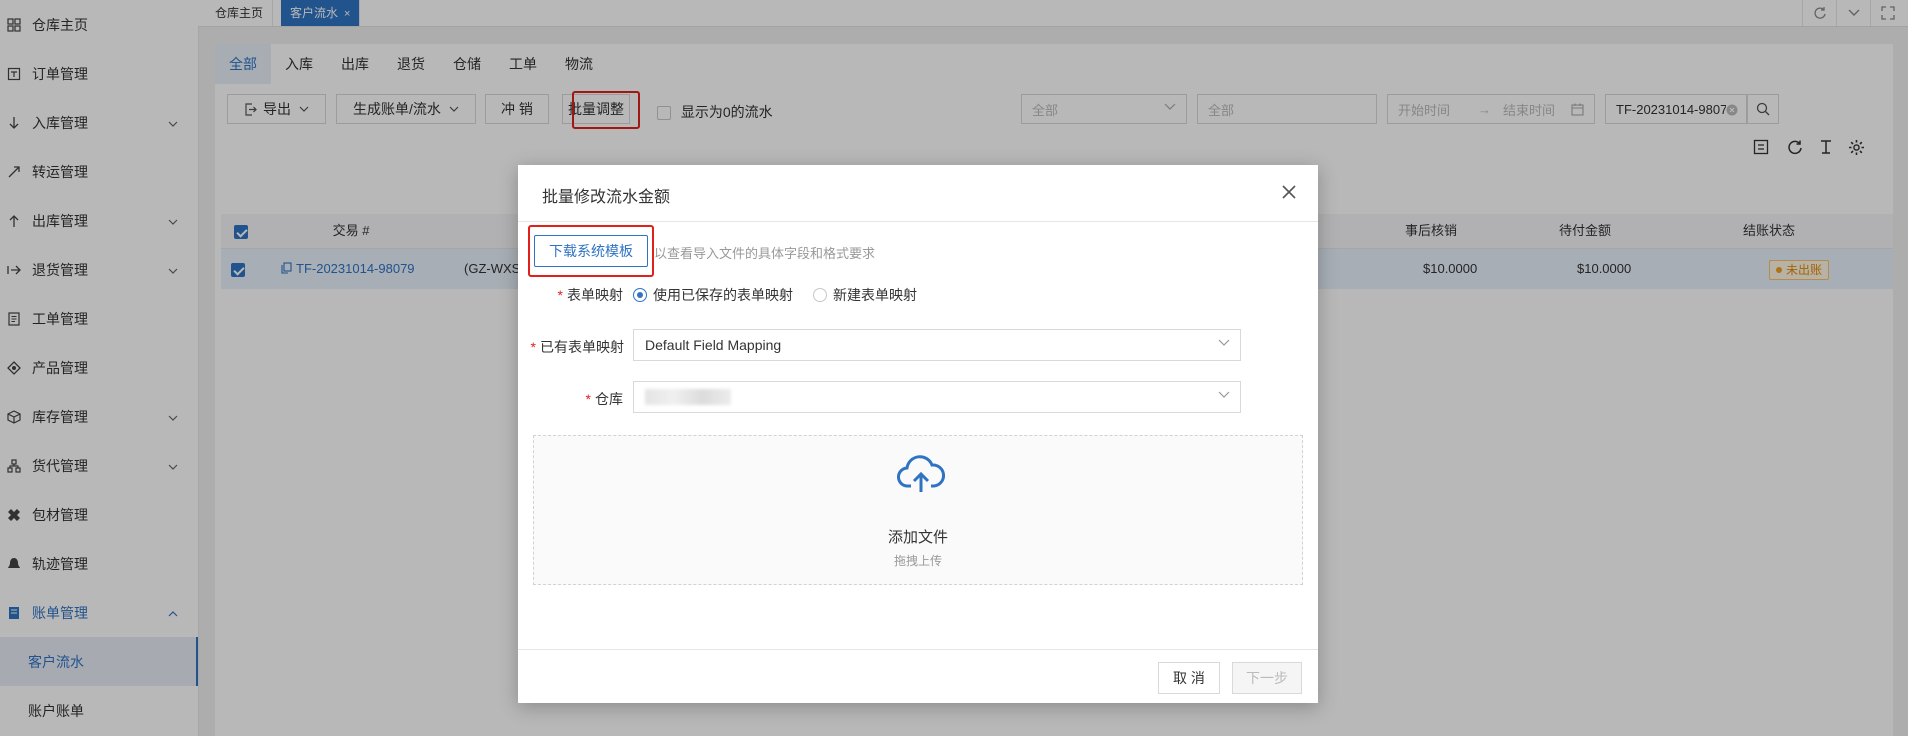 The width and height of the screenshot is (1908, 736). I want to click on next-button: 下一步, so click(1267, 678).